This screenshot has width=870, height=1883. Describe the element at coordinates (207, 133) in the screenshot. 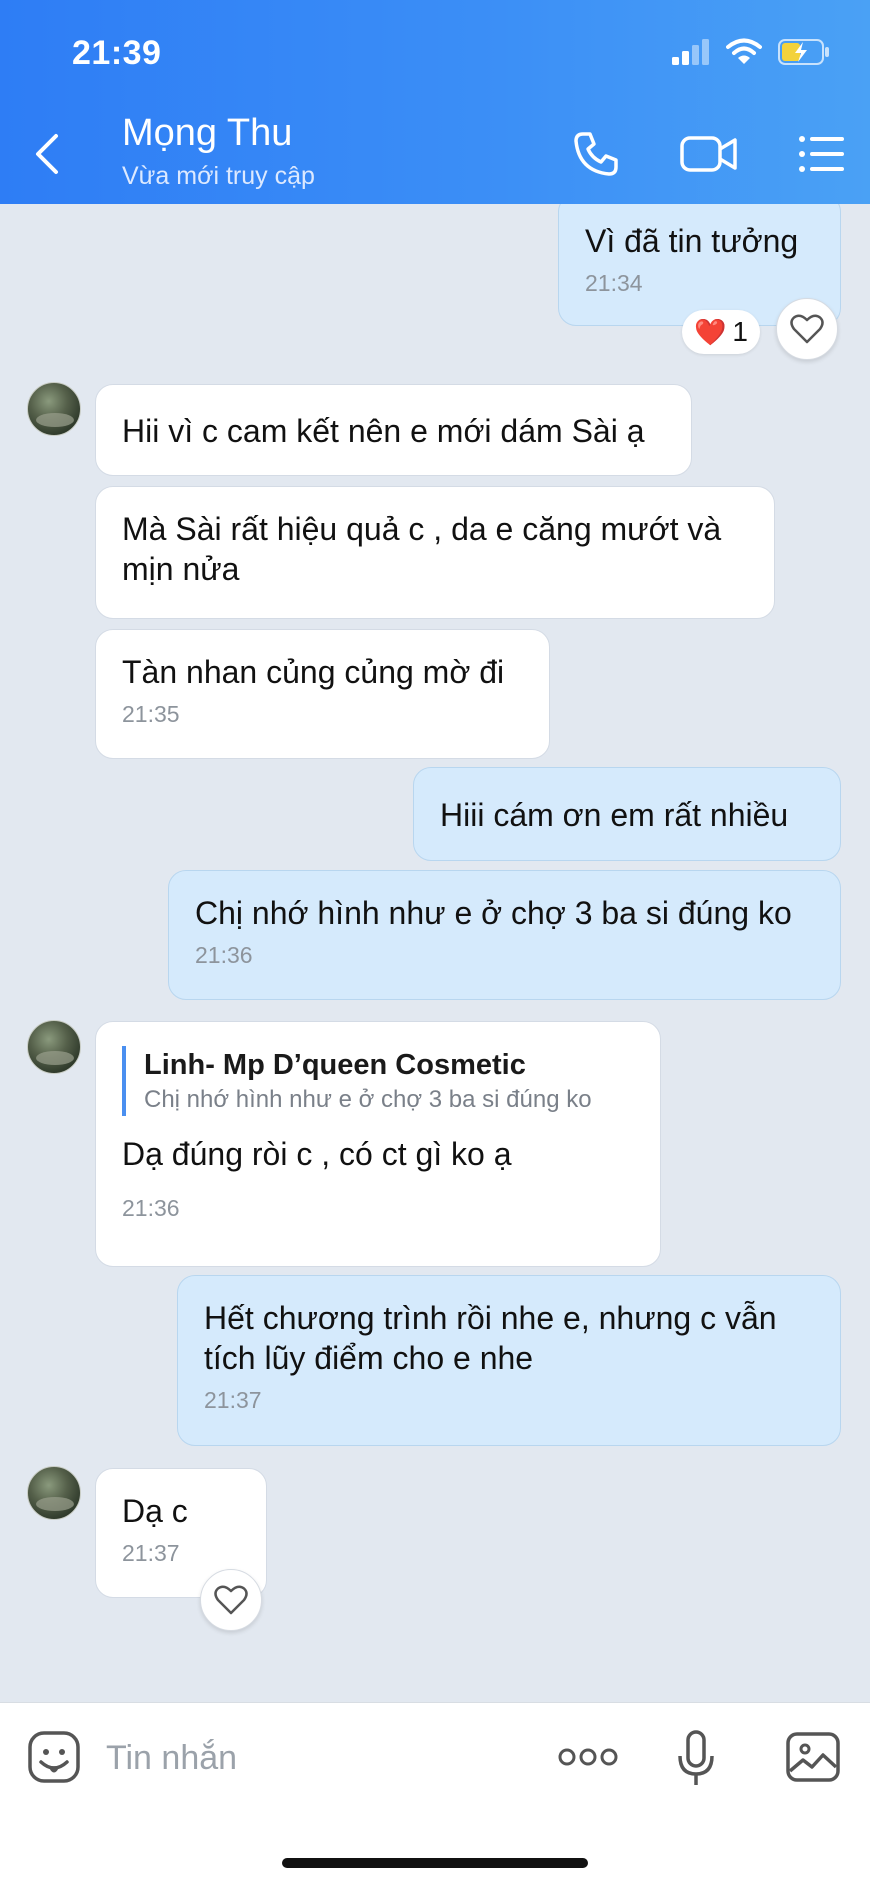

I see `contact-name: Mọng Thu` at that location.